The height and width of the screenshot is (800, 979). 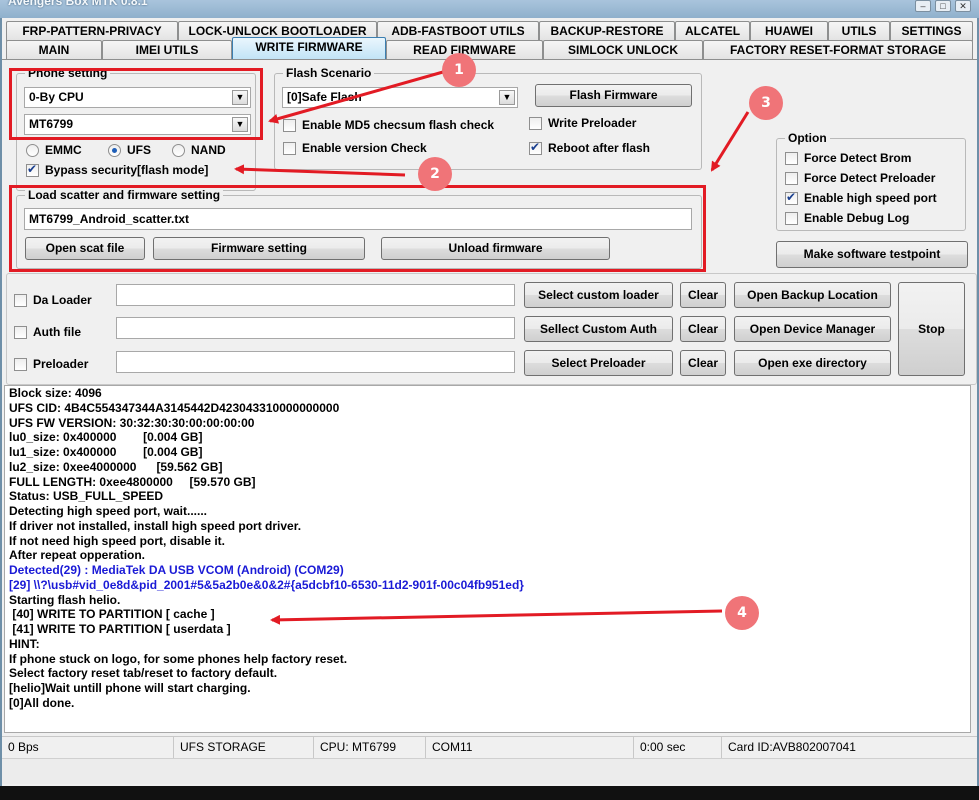 What do you see at coordinates (435, 174) in the screenshot?
I see `annotation-badge-2: 2` at bounding box center [435, 174].